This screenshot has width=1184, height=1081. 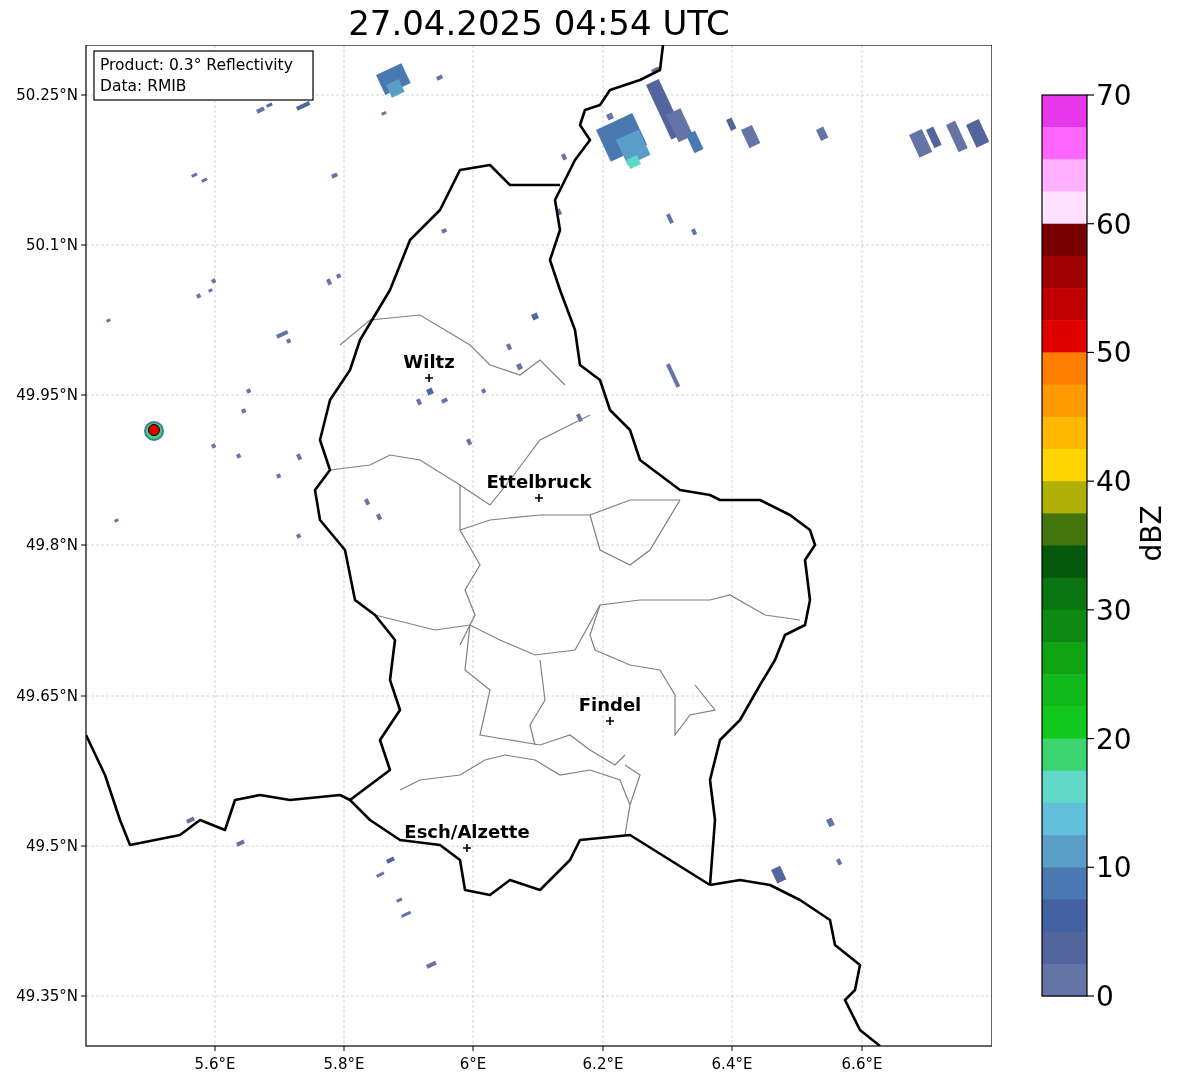 I want to click on colorbar-tick-label: 40, so click(x=1114, y=482).